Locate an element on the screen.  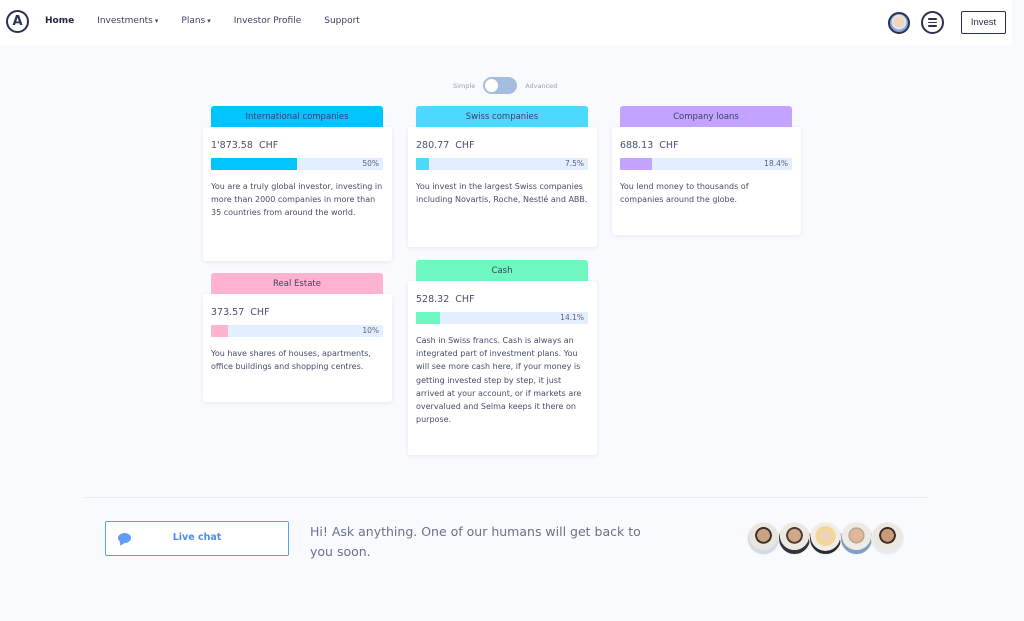
card-title: Cash is located at coordinates (502, 270).